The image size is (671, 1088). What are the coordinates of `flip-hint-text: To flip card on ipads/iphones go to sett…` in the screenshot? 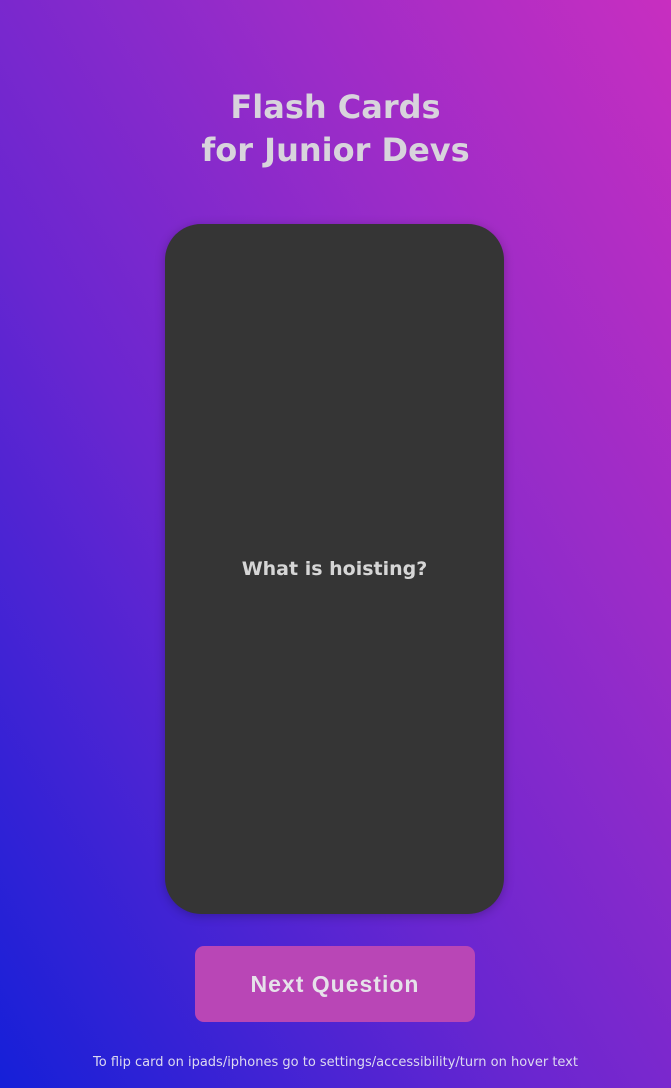 It's located at (335, 1062).